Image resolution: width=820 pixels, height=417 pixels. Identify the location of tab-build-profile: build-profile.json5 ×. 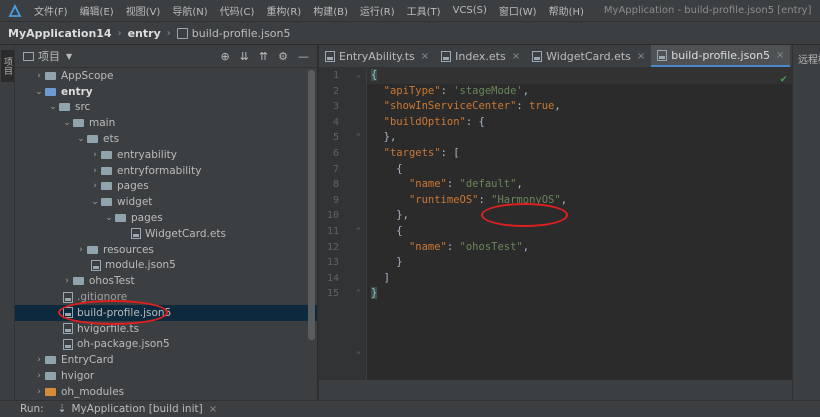
(721, 56).